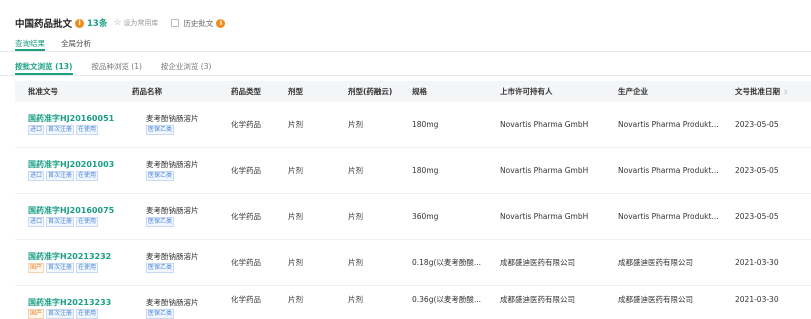 The height and width of the screenshot is (319, 811). What do you see at coordinates (117, 23) in the screenshot?
I see `star-icon: ☆` at bounding box center [117, 23].